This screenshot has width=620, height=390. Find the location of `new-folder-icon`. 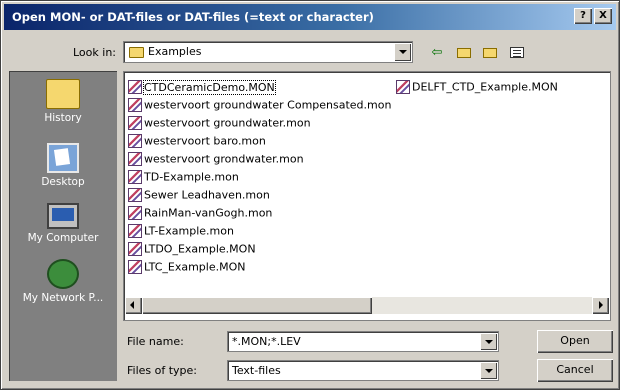

new-folder-icon is located at coordinates (490, 53).